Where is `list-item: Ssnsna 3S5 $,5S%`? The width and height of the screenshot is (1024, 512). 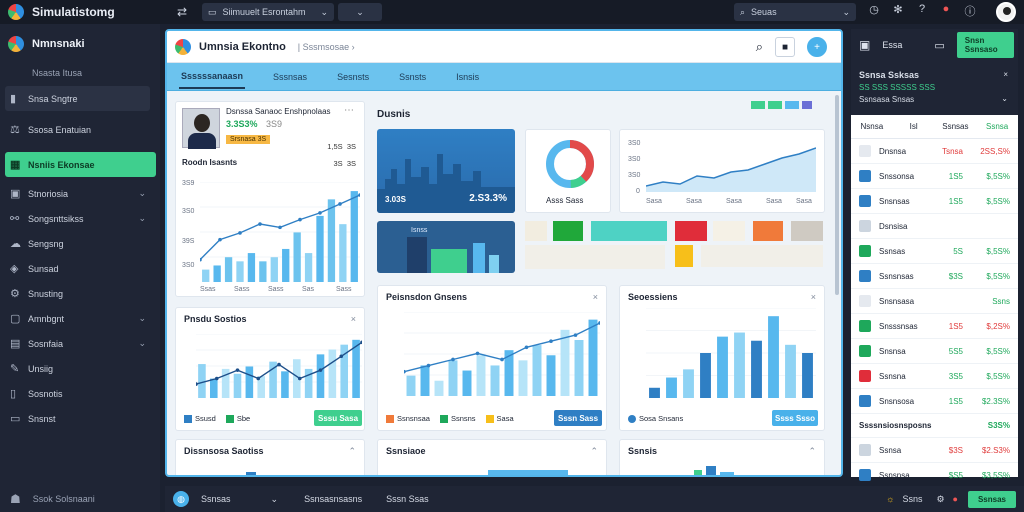
list-item: Ssnsna 3S5 $,5S% is located at coordinates (934, 376).